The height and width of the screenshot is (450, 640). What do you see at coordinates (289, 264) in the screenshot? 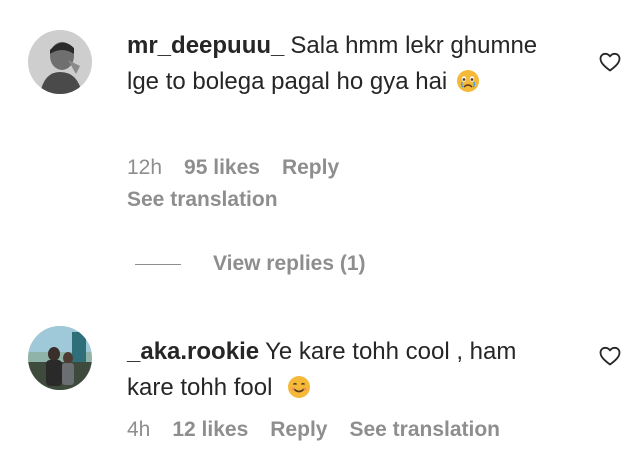
I see `view-replies-label: View replies (1)` at bounding box center [289, 264].